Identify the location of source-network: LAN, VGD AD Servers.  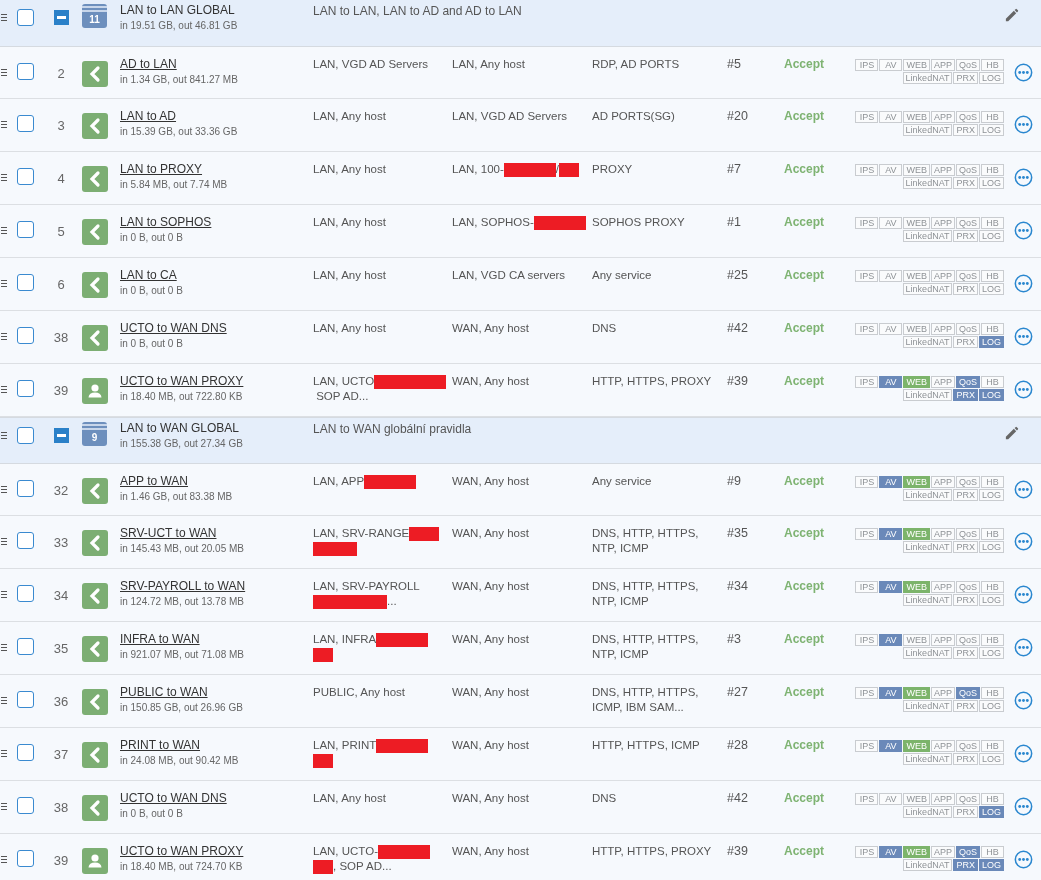
(371, 64).